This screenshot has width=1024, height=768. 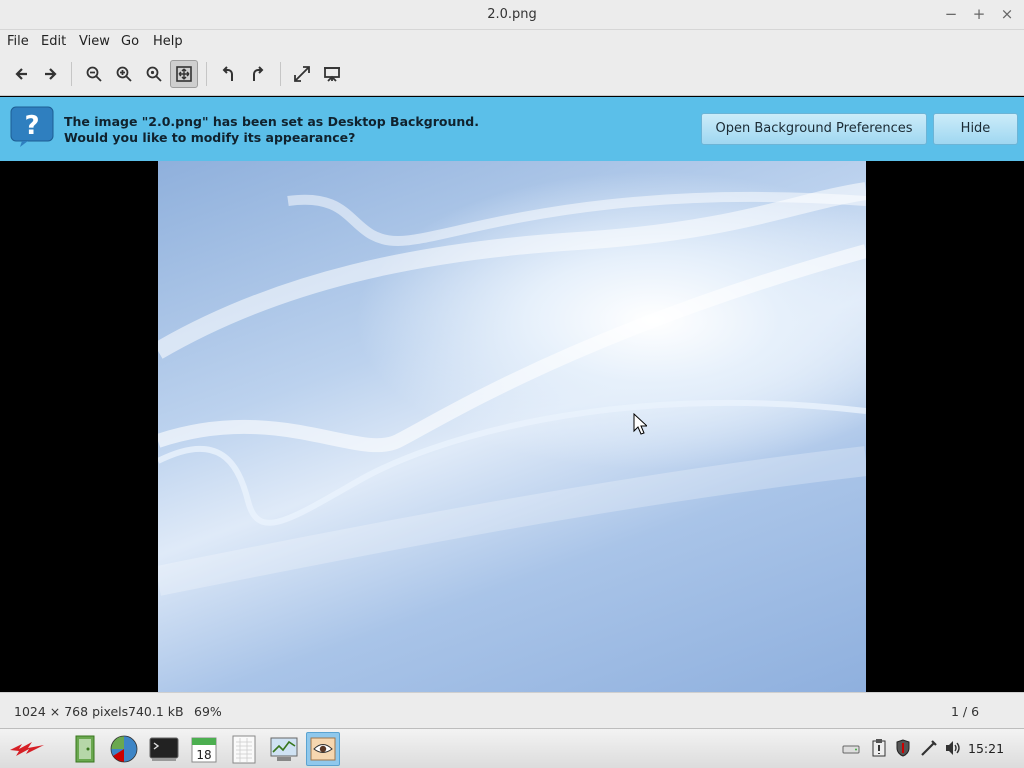 I want to click on zoom-fit-icon, so click(x=184, y=74).